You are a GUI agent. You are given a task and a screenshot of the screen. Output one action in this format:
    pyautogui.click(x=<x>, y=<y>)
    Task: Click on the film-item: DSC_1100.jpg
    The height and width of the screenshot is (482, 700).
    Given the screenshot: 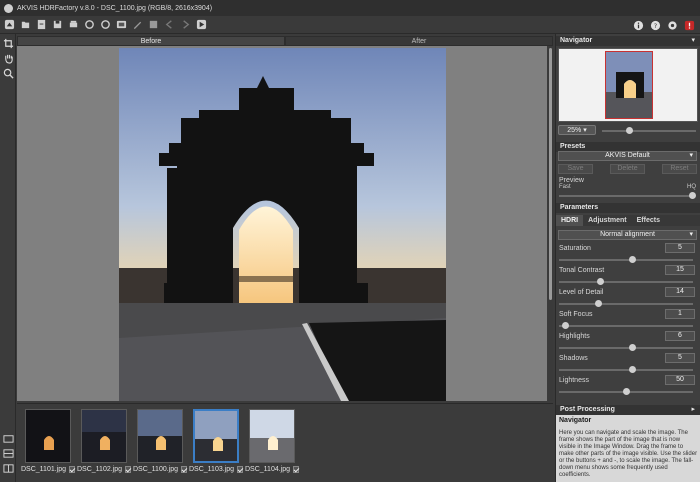 What is the action you would take?
    pyautogui.click(x=160, y=441)
    